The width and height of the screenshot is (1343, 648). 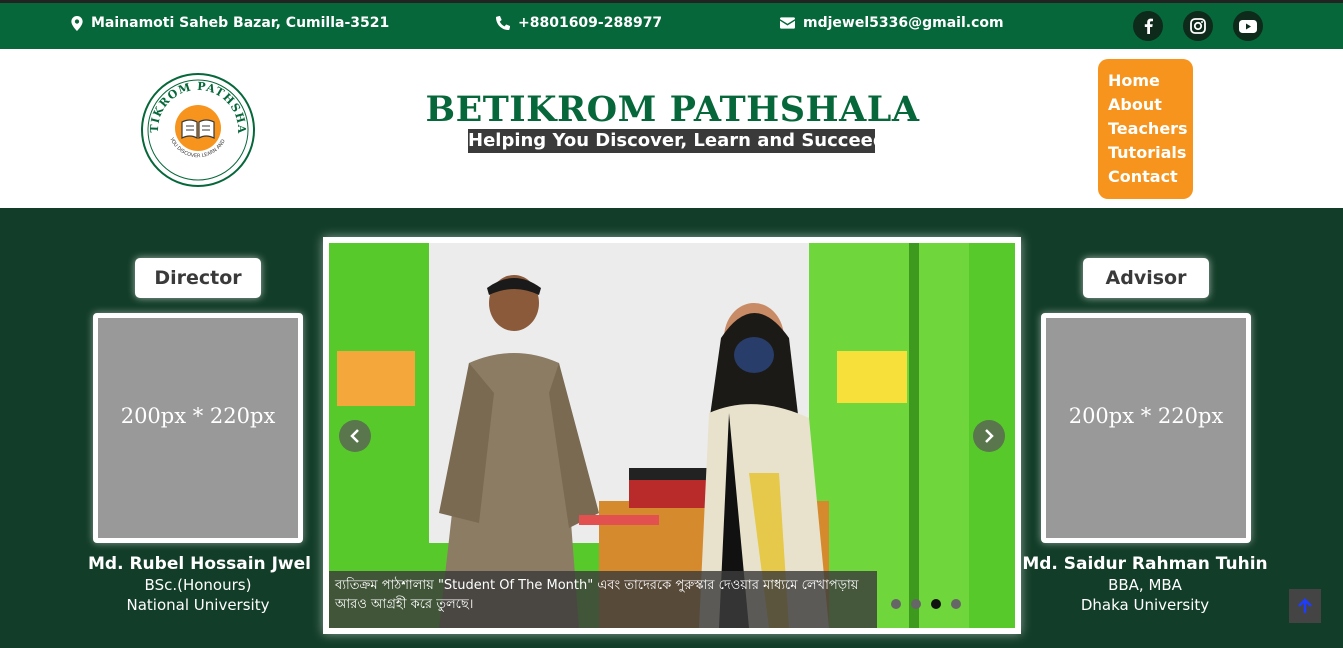 What do you see at coordinates (240, 23) in the screenshot?
I see `address-text: Mainamoti Saheb Bazar, Cumilla-3521` at bounding box center [240, 23].